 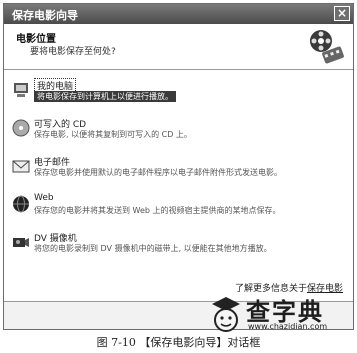 I want to click on dv-camera-icon, so click(x=21, y=242).